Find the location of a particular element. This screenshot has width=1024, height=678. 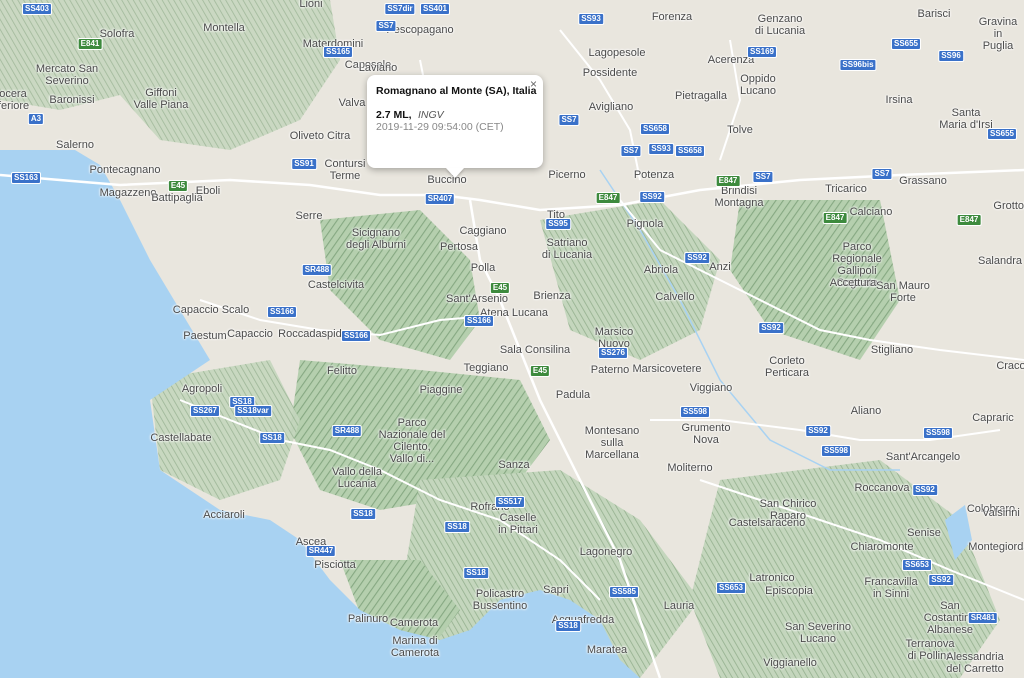

place-label: Accettura is located at coordinates (853, 283).